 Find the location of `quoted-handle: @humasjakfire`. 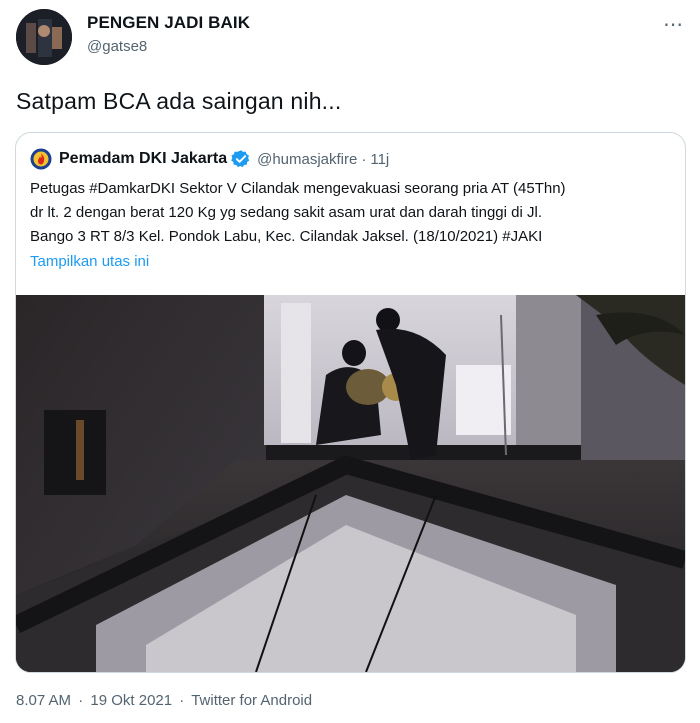

quoted-handle: @humasjakfire is located at coordinates (307, 159).